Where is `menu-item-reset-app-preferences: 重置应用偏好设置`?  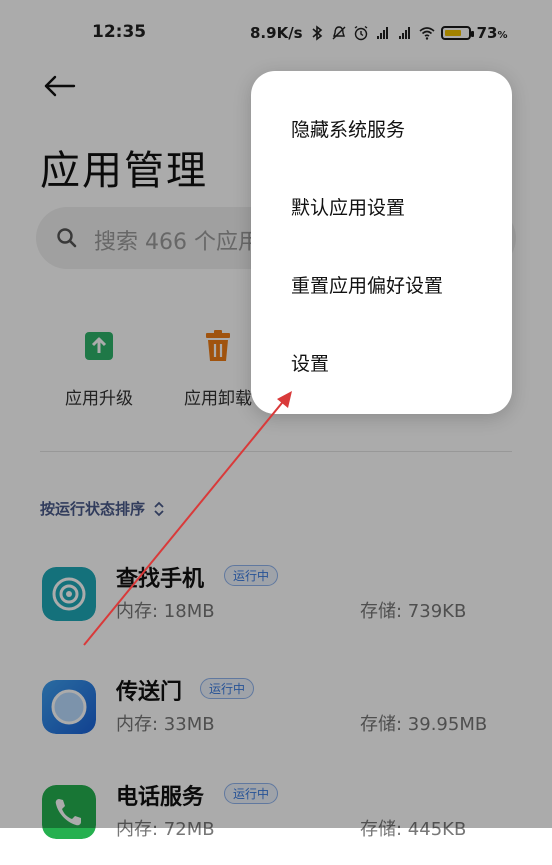 menu-item-reset-app-preferences: 重置应用偏好设置 is located at coordinates (367, 284).